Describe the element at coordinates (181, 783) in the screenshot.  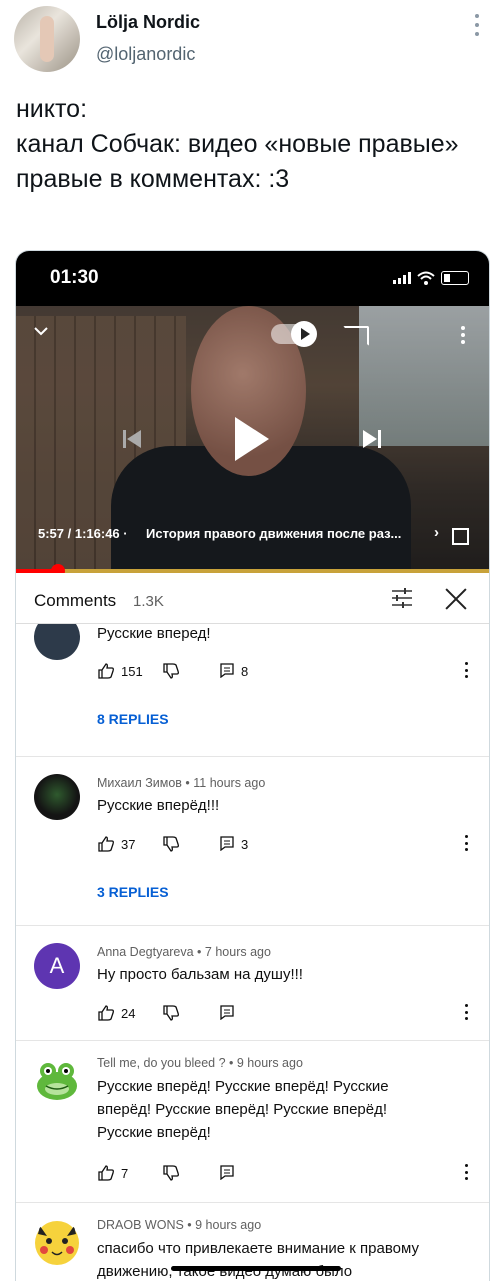
I see `comment-meta: Михаил Зимов • 11 hours ago` at that location.